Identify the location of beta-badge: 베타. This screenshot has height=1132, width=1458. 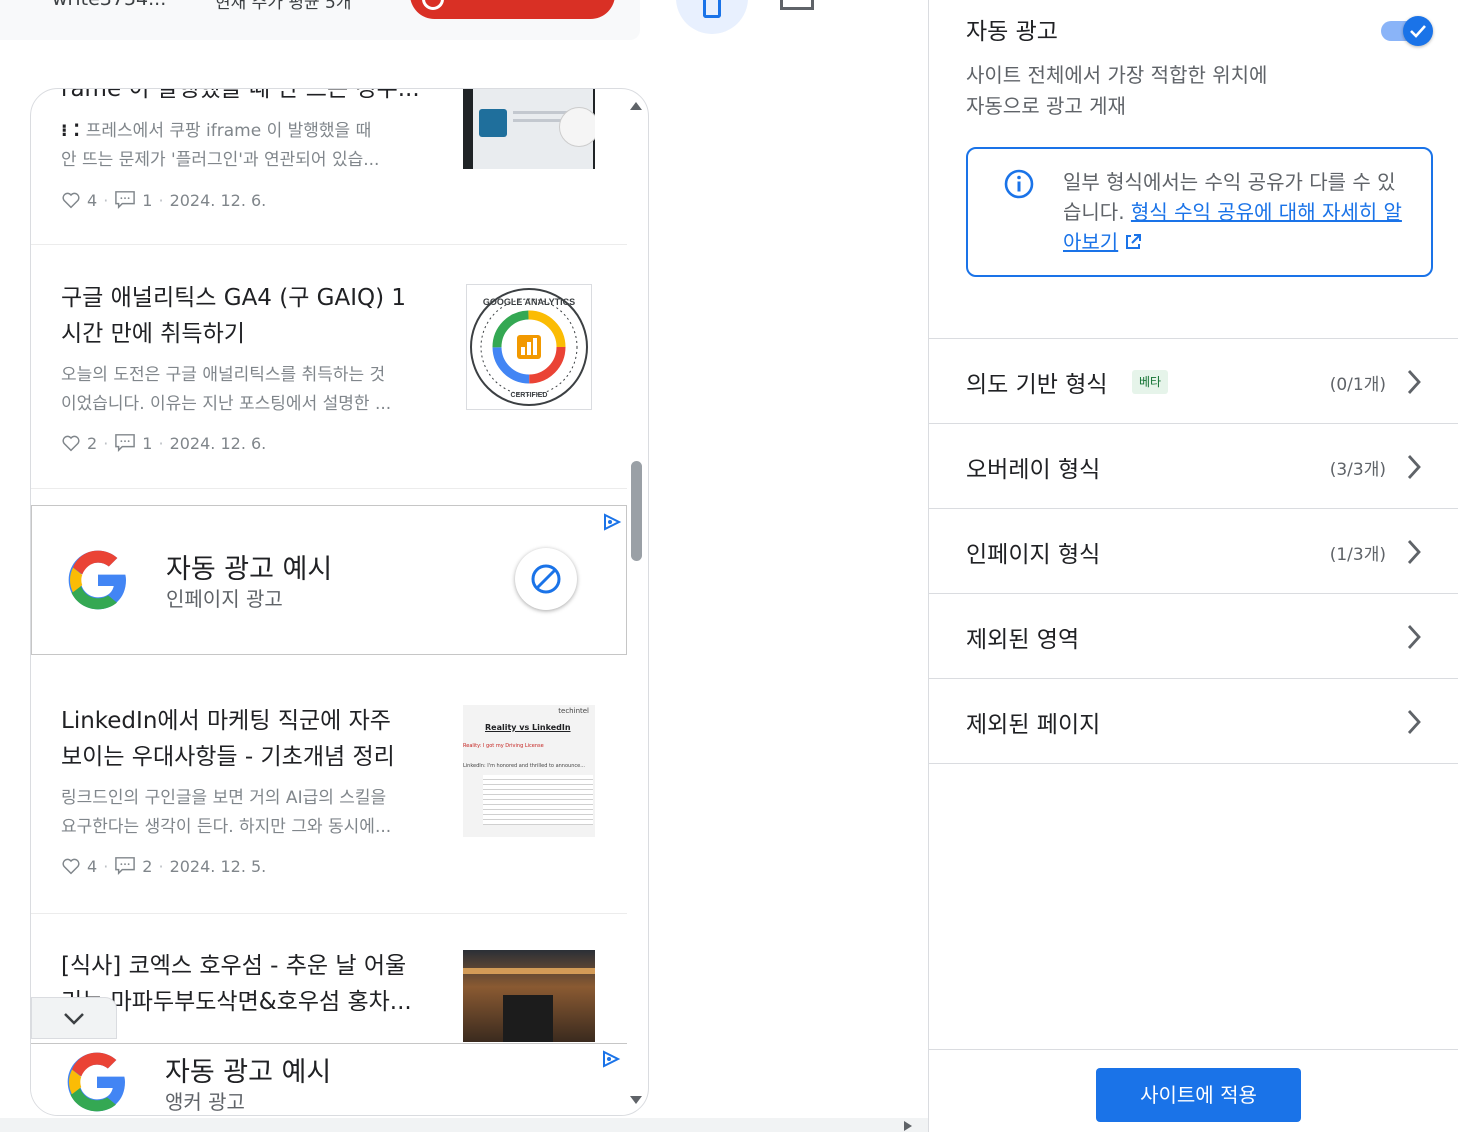
(1150, 382).